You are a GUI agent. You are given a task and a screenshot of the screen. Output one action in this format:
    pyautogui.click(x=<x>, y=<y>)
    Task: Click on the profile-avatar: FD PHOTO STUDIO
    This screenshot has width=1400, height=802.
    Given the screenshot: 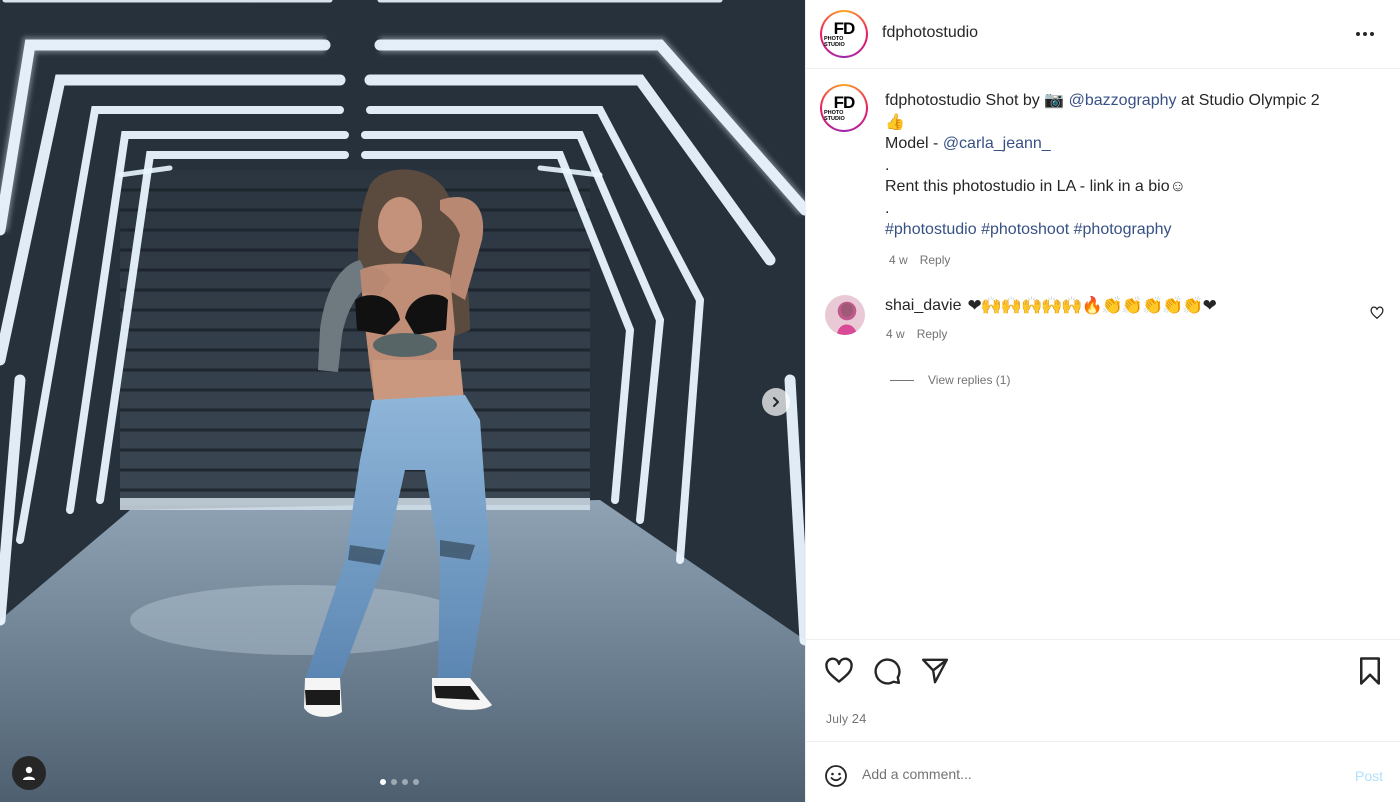 What is the action you would take?
    pyautogui.click(x=844, y=34)
    